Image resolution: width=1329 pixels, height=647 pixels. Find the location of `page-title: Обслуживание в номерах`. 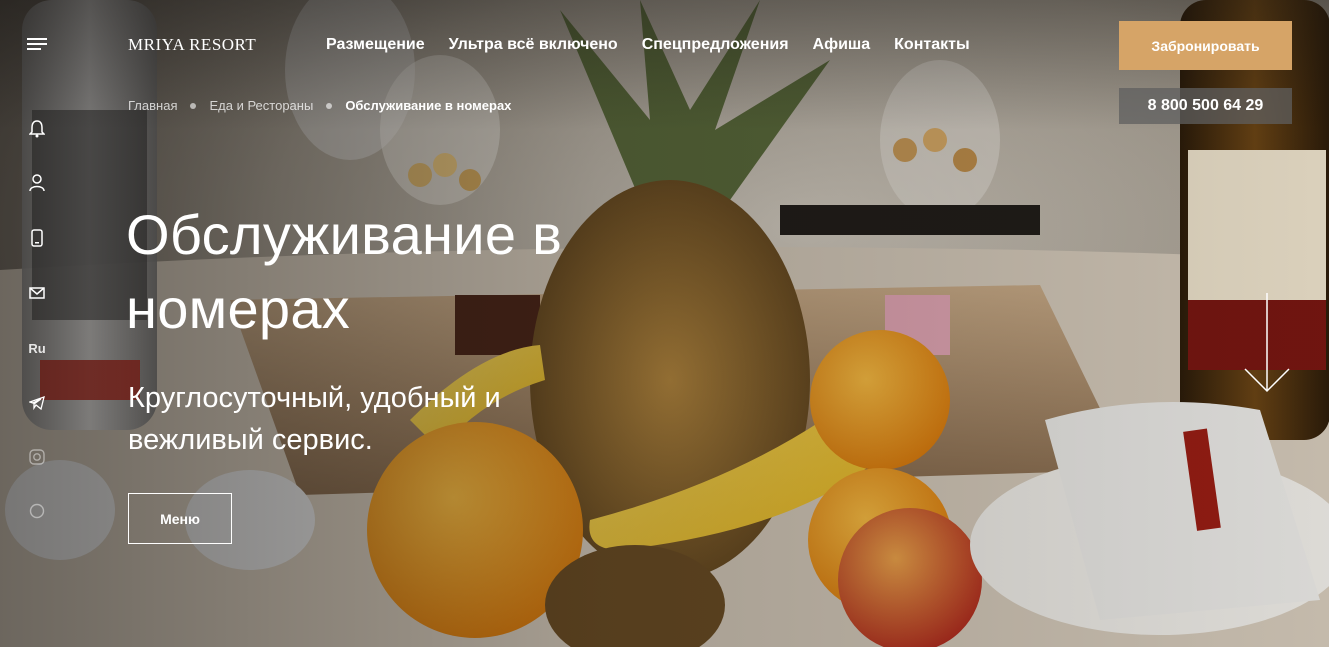

page-title: Обслуживание в номерах is located at coordinates (406, 272).